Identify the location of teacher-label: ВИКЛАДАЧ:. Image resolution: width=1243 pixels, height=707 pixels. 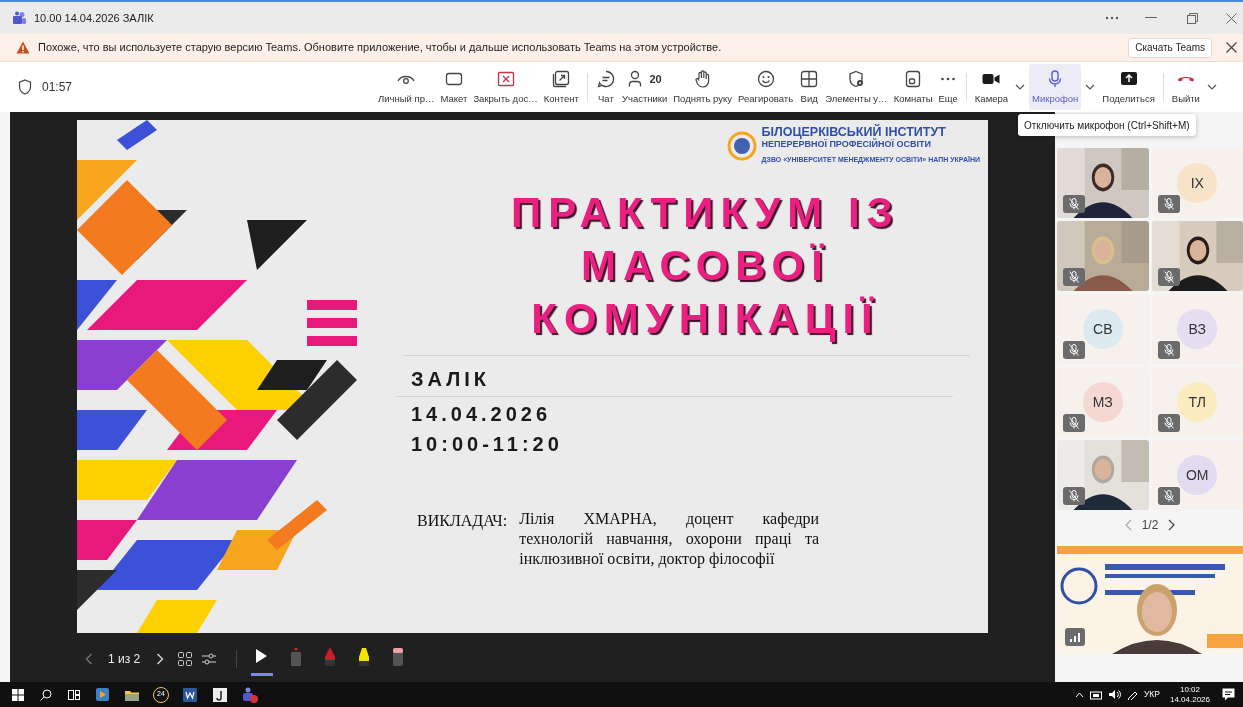
(462, 521).